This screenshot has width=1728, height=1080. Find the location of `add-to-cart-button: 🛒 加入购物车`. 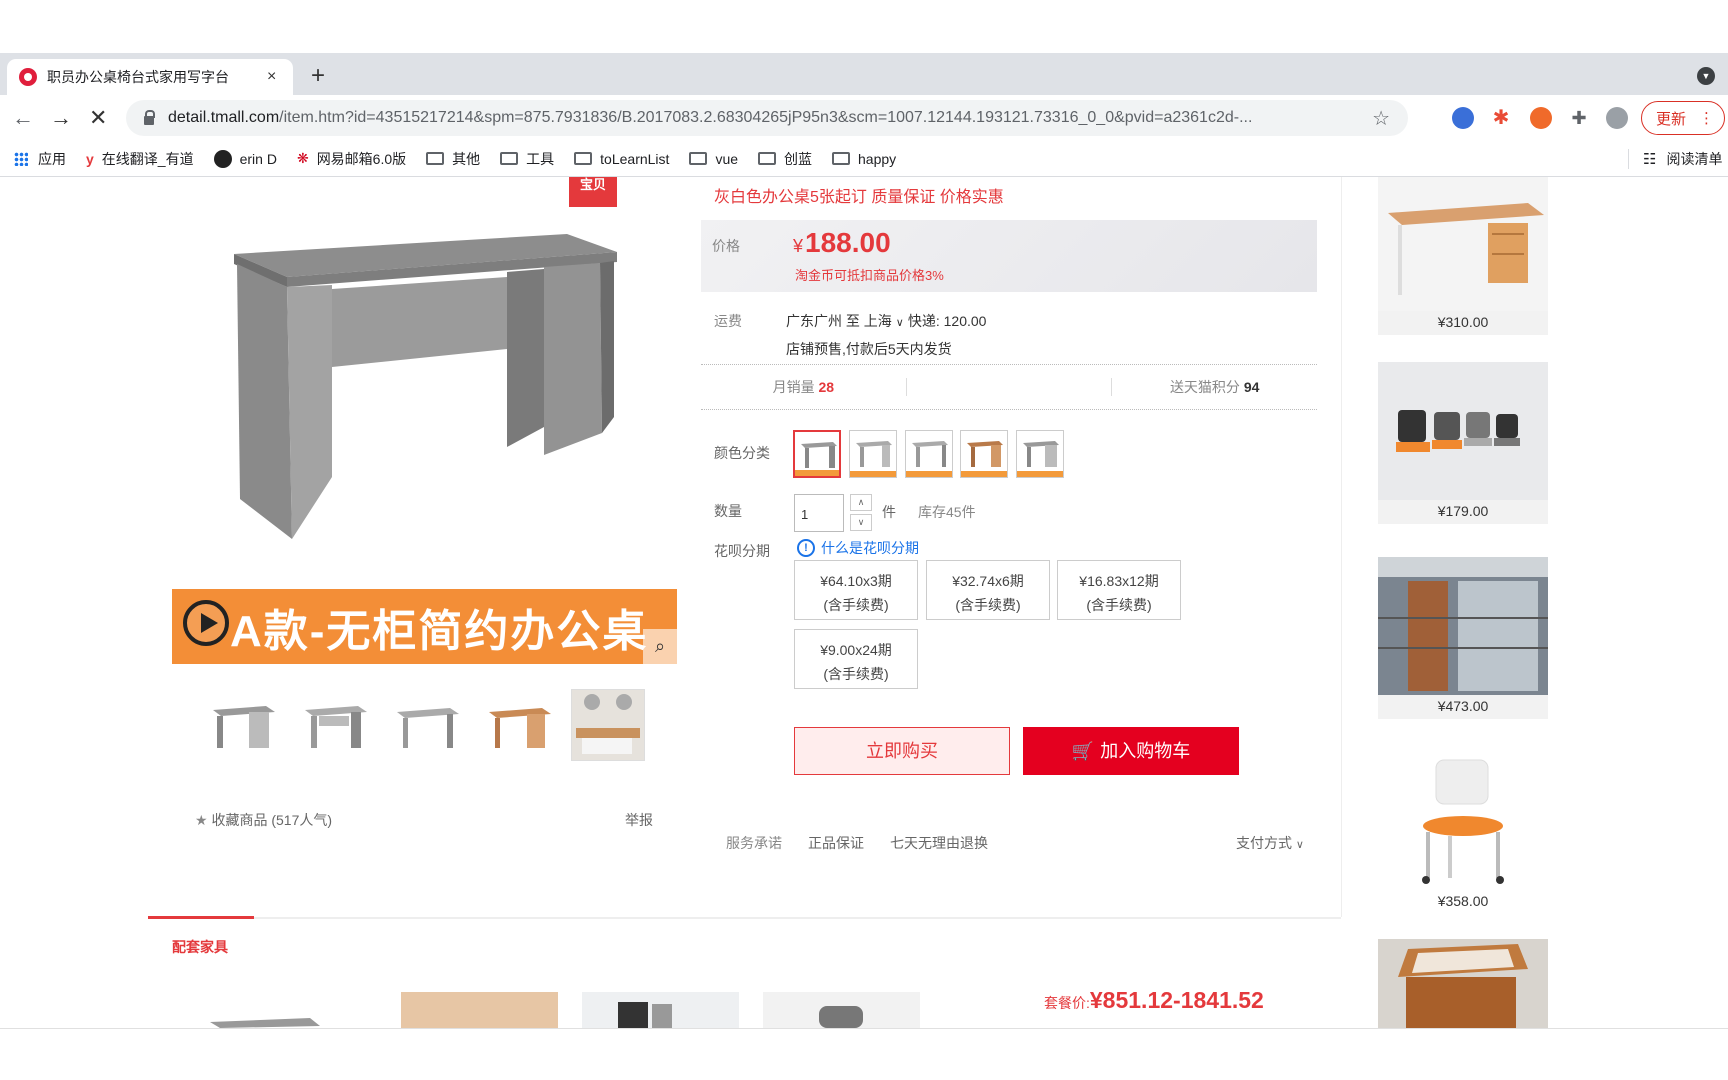

add-to-cart-button: 🛒 加入购物车 is located at coordinates (1131, 751).